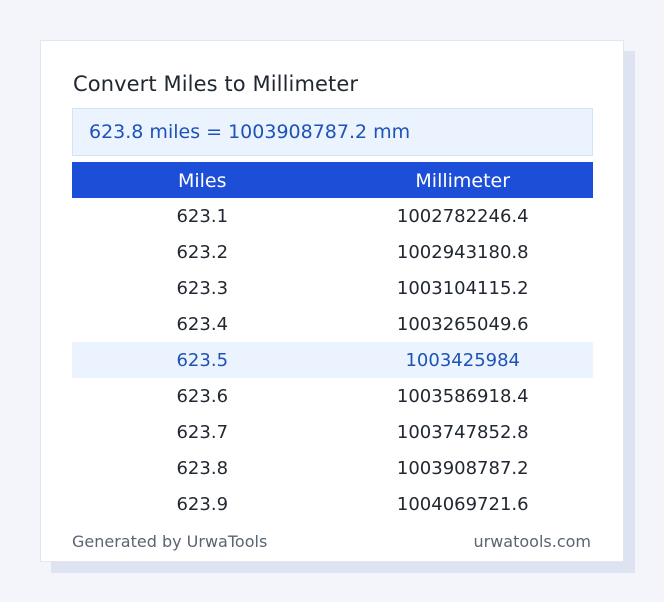 The image size is (664, 602). Describe the element at coordinates (332, 288) in the screenshot. I see `table-row: 623.3 1003104115.2` at that location.